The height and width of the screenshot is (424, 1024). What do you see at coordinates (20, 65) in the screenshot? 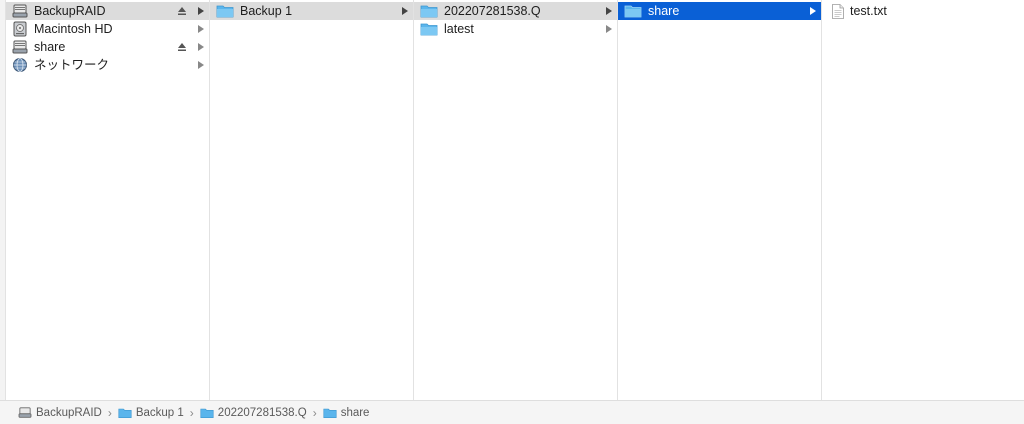
I see `network-globe-icon` at bounding box center [20, 65].